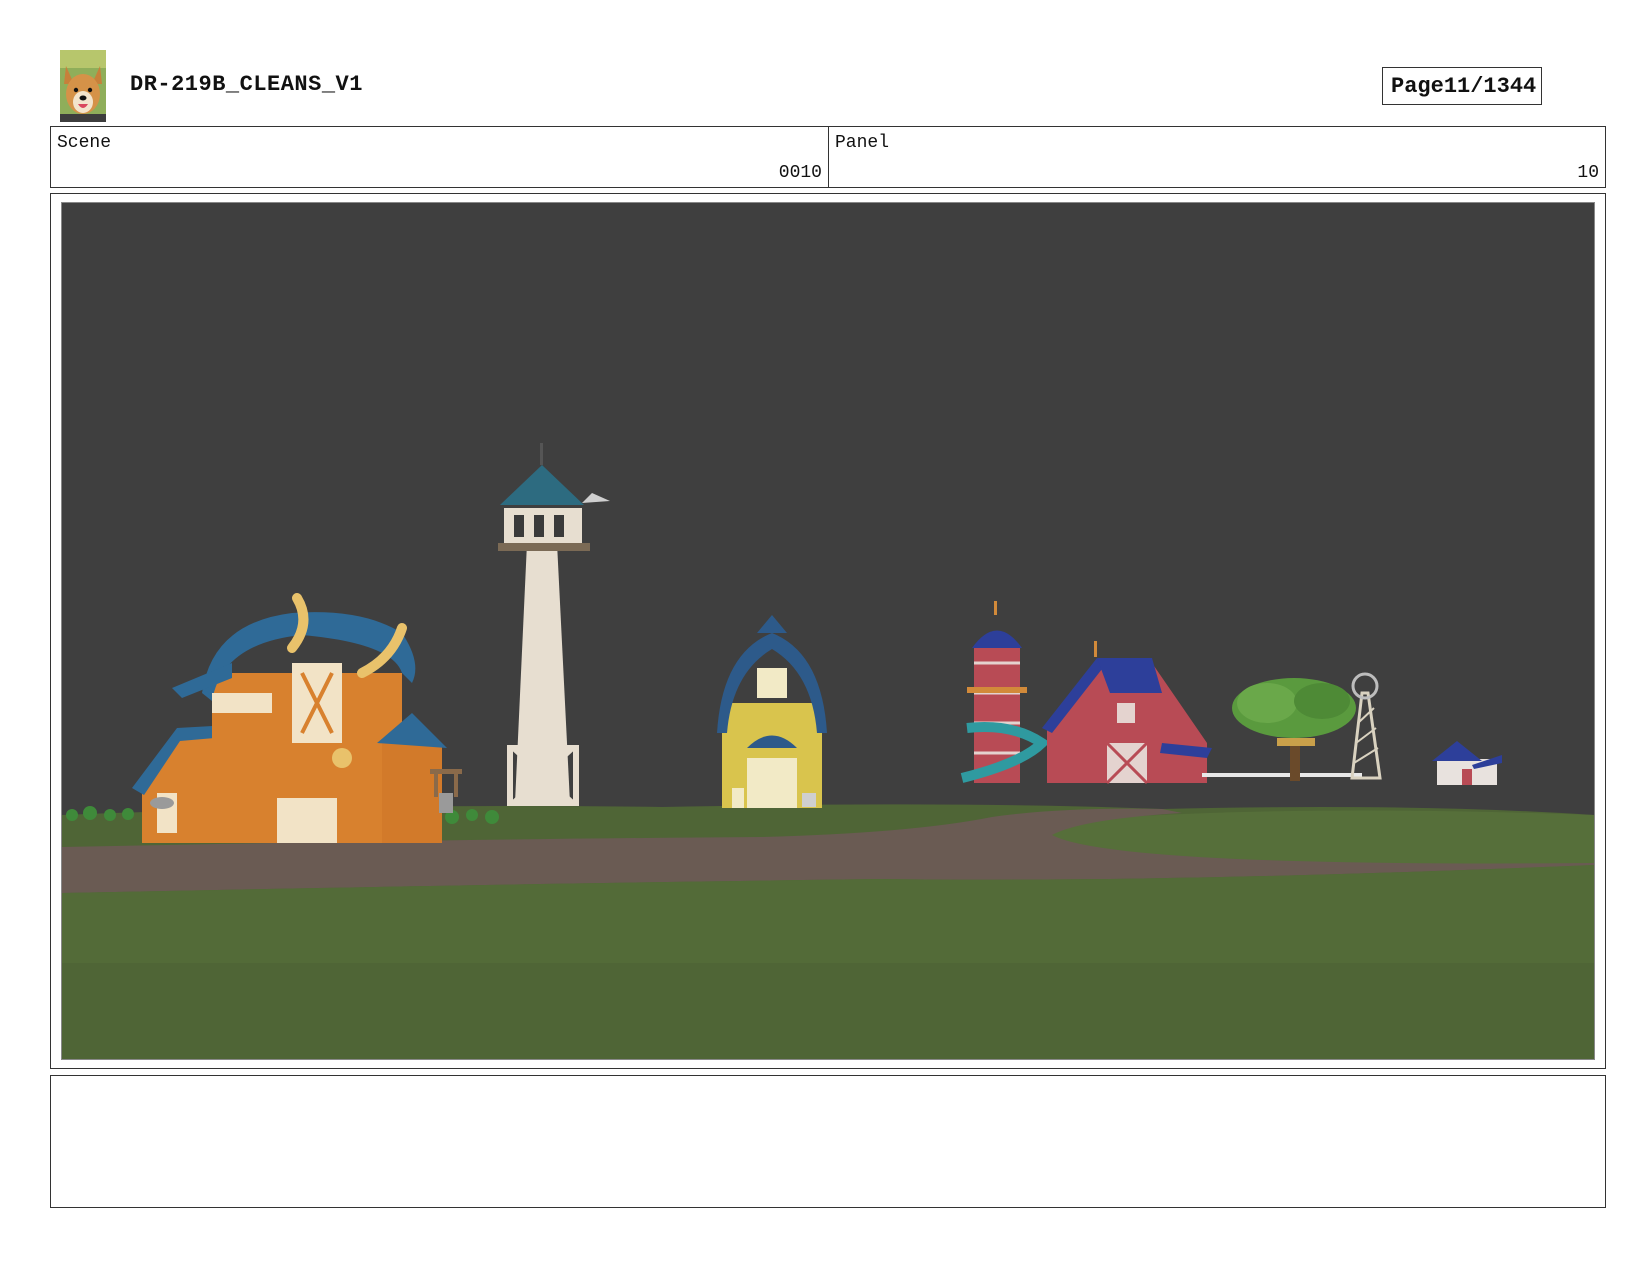  What do you see at coordinates (800, 173) in the screenshot?
I see `scene-value: 0010` at bounding box center [800, 173].